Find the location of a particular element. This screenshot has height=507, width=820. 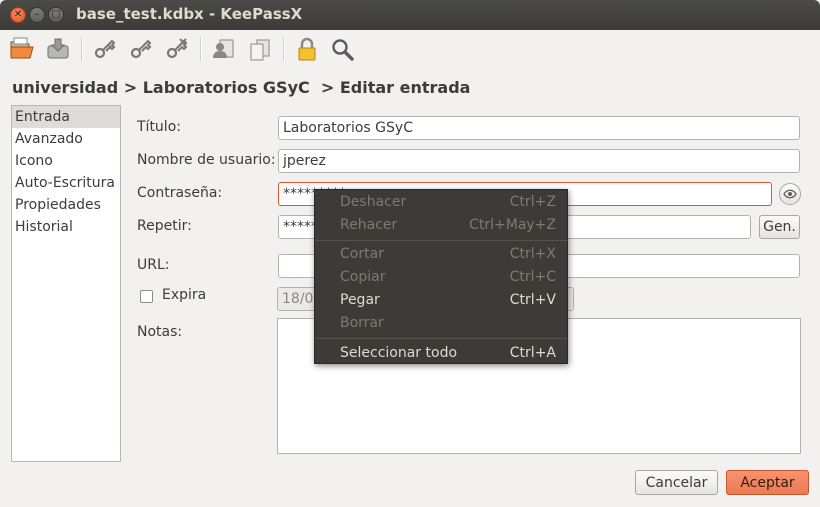

menu-item-shortcut: Ctrl+V is located at coordinates (532, 300).